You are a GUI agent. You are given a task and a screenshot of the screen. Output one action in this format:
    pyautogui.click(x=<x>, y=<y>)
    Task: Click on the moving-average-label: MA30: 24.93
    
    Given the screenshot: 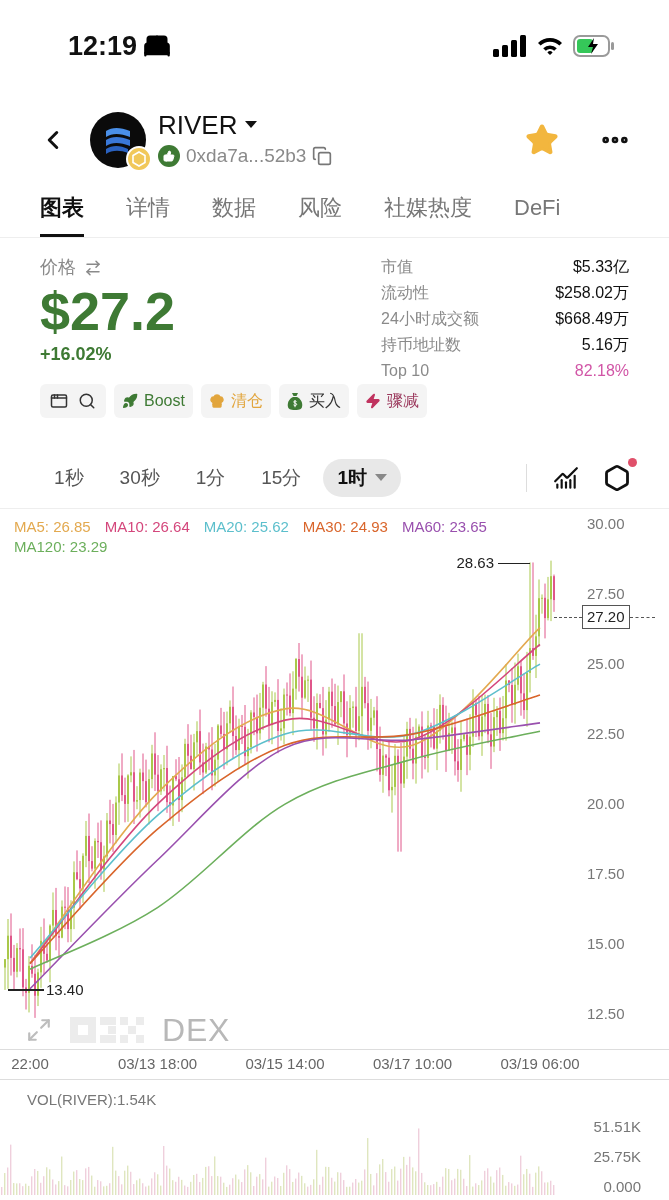 What is the action you would take?
    pyautogui.click(x=345, y=527)
    